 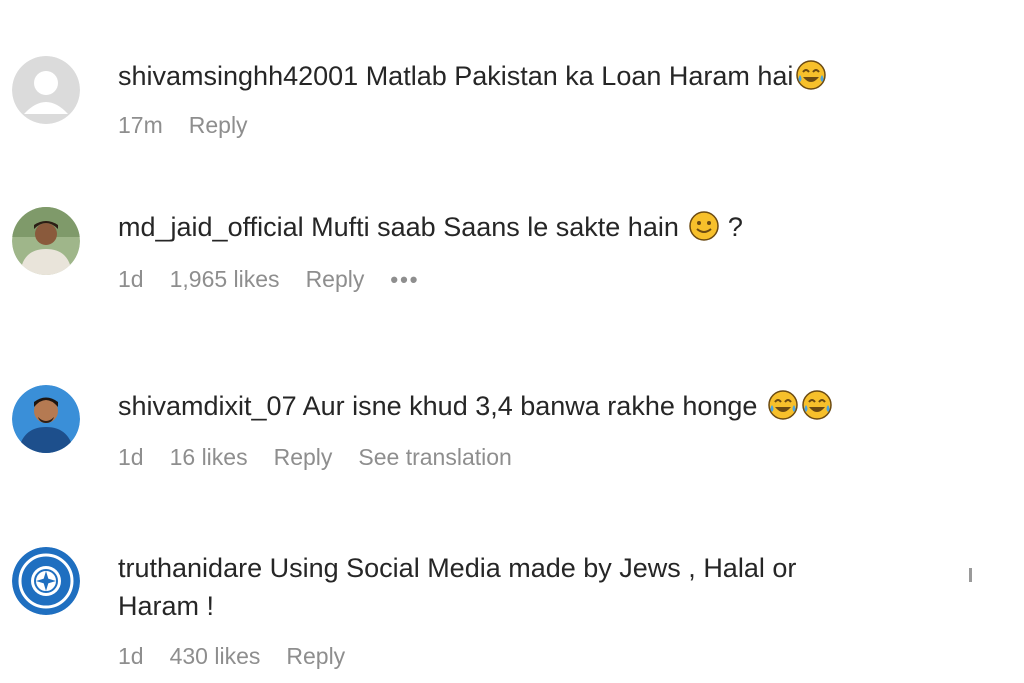 I want to click on see-translation-button: See translation, so click(x=434, y=457).